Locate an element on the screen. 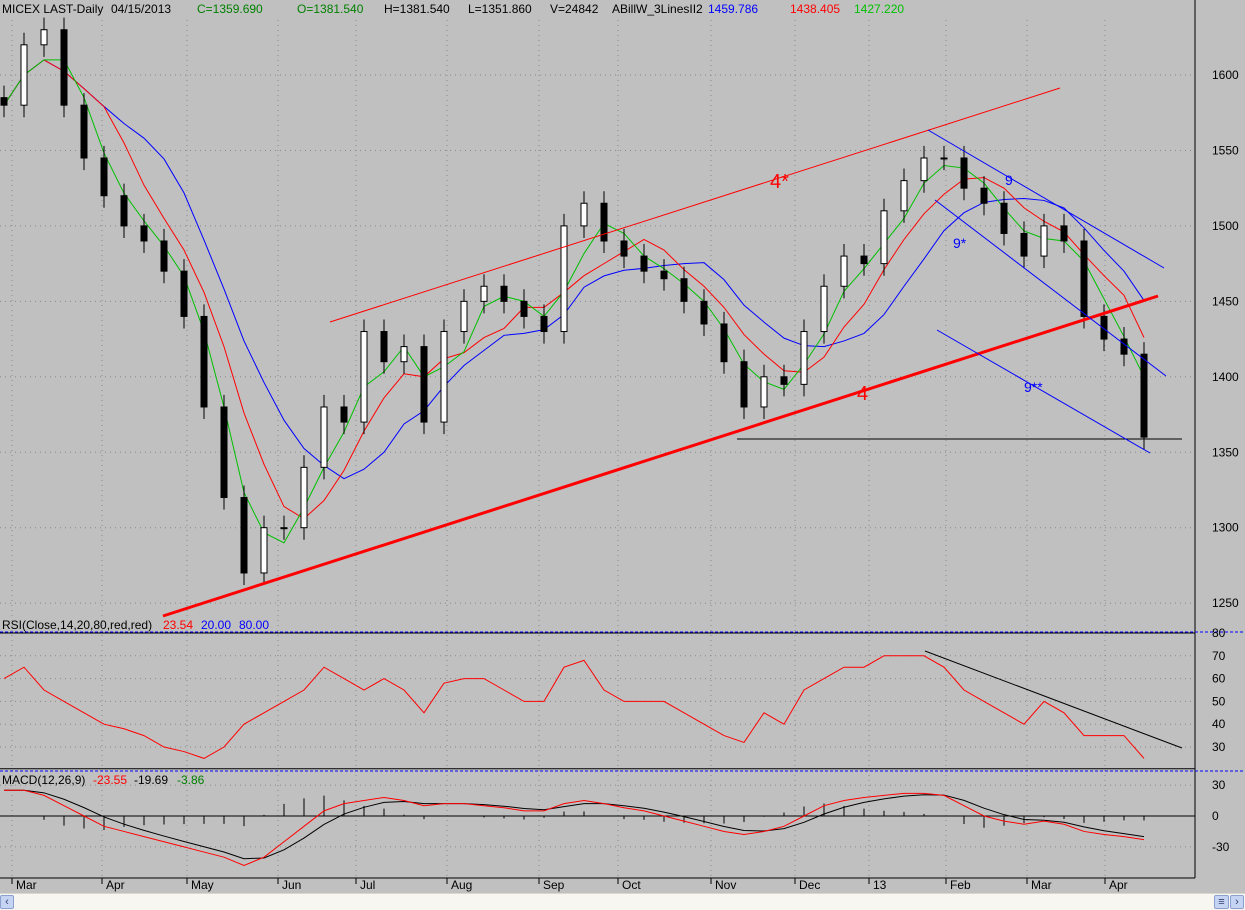 The width and height of the screenshot is (1245, 910). annotation-9: 9 is located at coordinates (1009, 180).